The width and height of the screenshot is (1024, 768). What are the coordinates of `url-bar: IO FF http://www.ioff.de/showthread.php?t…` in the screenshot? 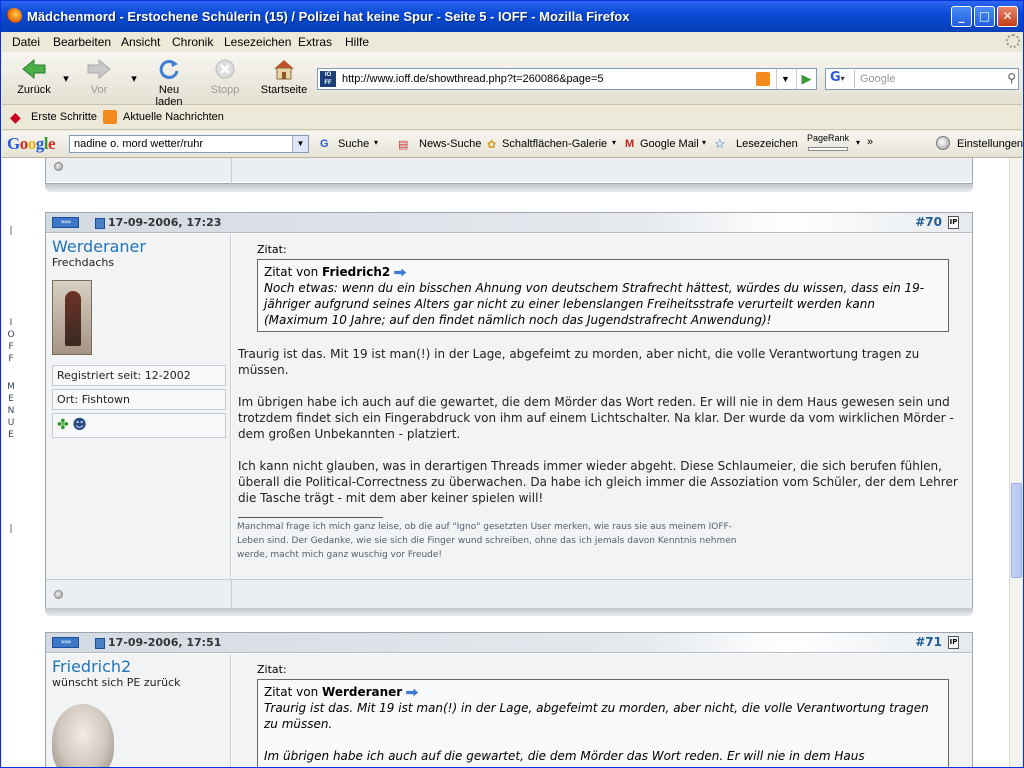 It's located at (567, 79).